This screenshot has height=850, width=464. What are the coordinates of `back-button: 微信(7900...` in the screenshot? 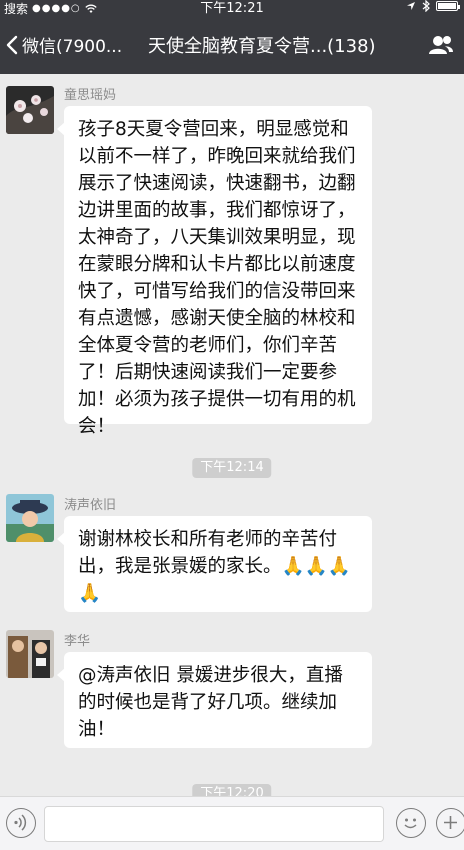 It's located at (64, 44).